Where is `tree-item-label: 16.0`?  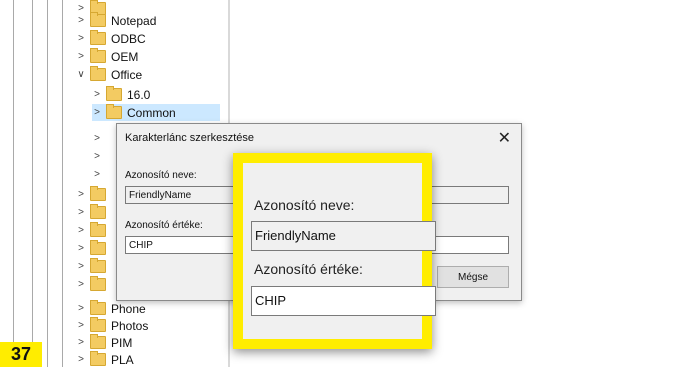
tree-item-label: 16.0 is located at coordinates (139, 94).